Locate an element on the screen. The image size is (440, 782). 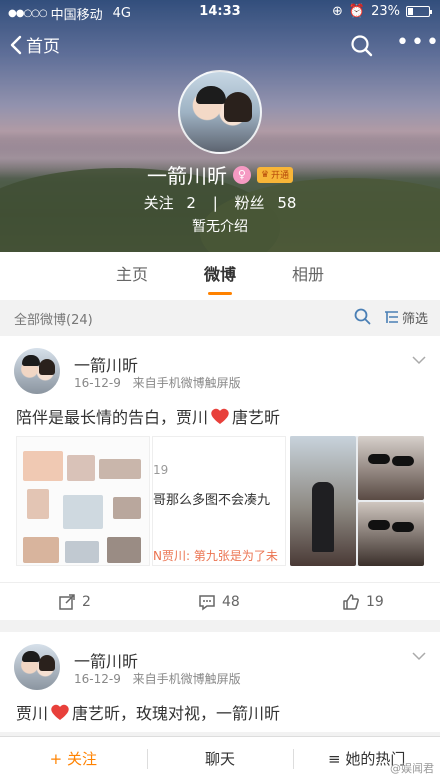
post-image-text: 19 哥那么多图不会凑九 N贾川: 第九张是为了未 is located at coordinates (219, 501).